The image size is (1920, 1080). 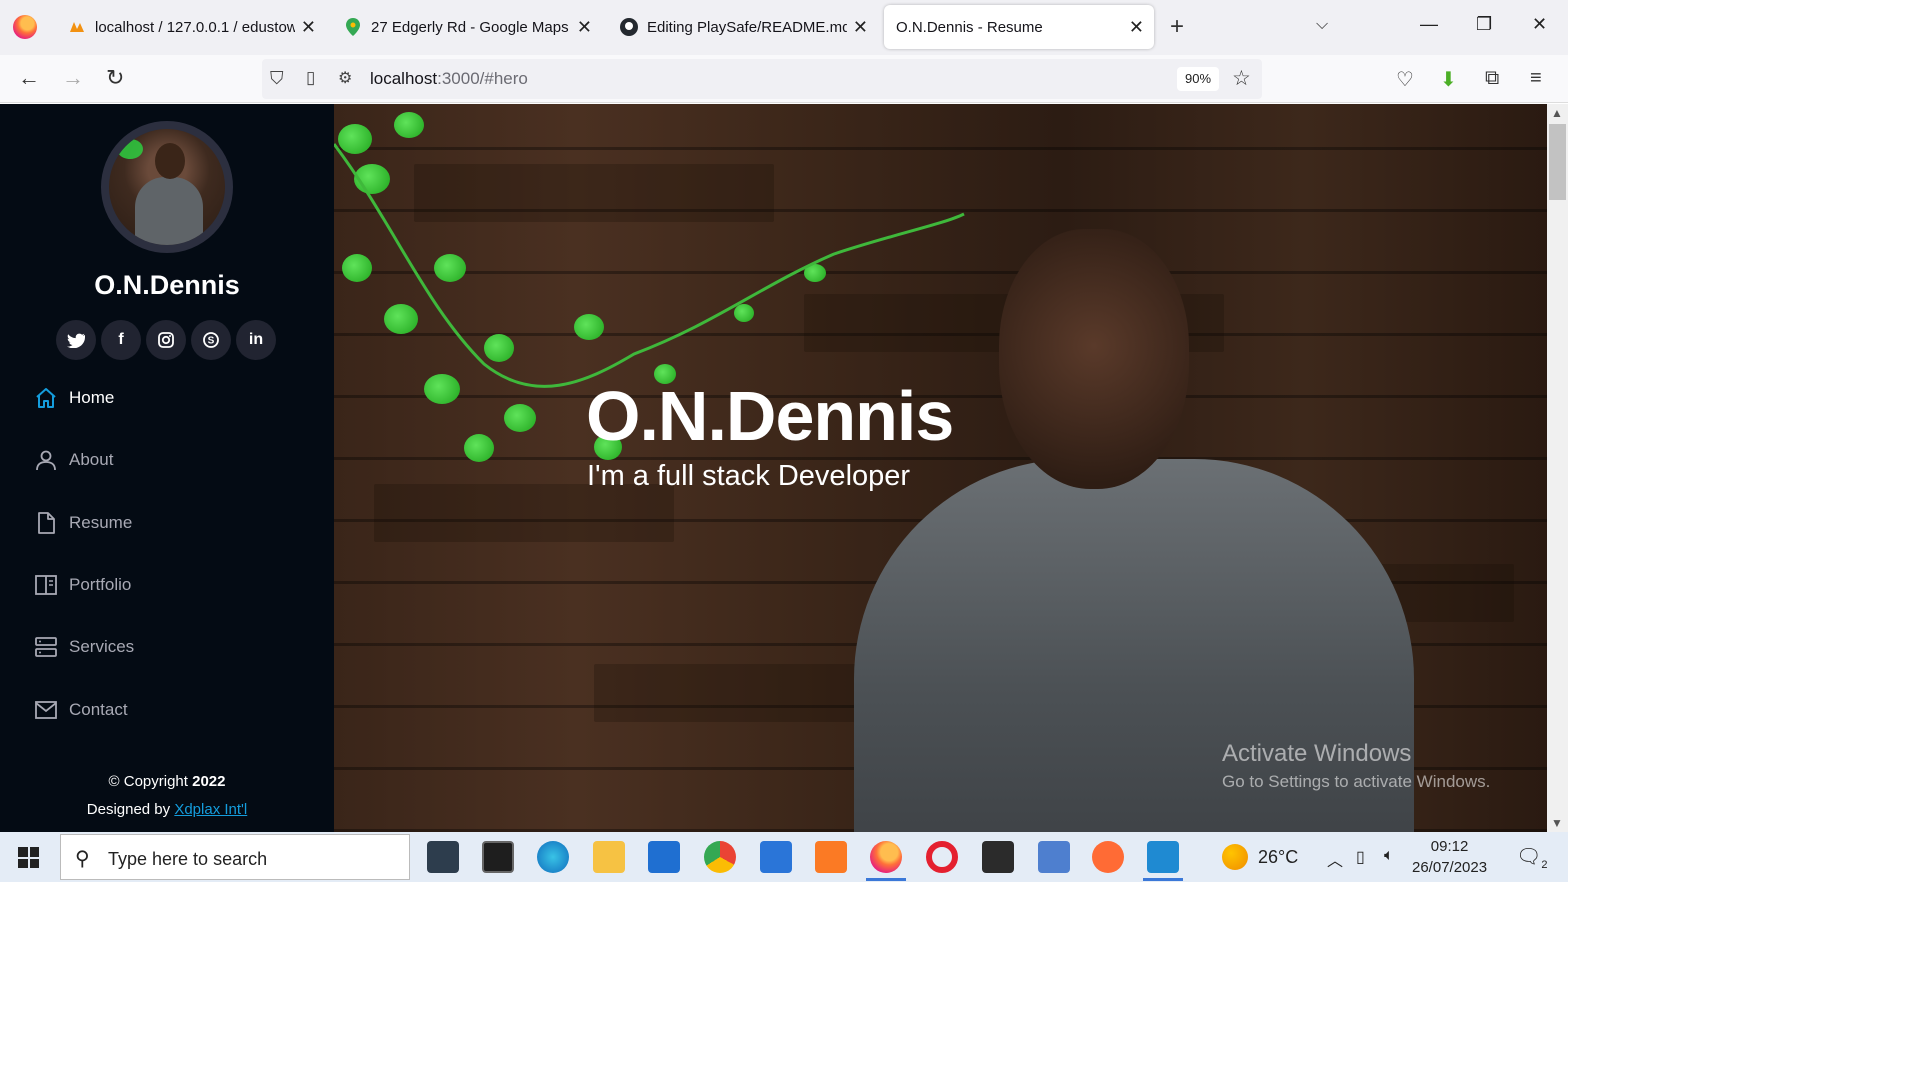 I want to click on minimize-icon: —, so click(x=1429, y=24).